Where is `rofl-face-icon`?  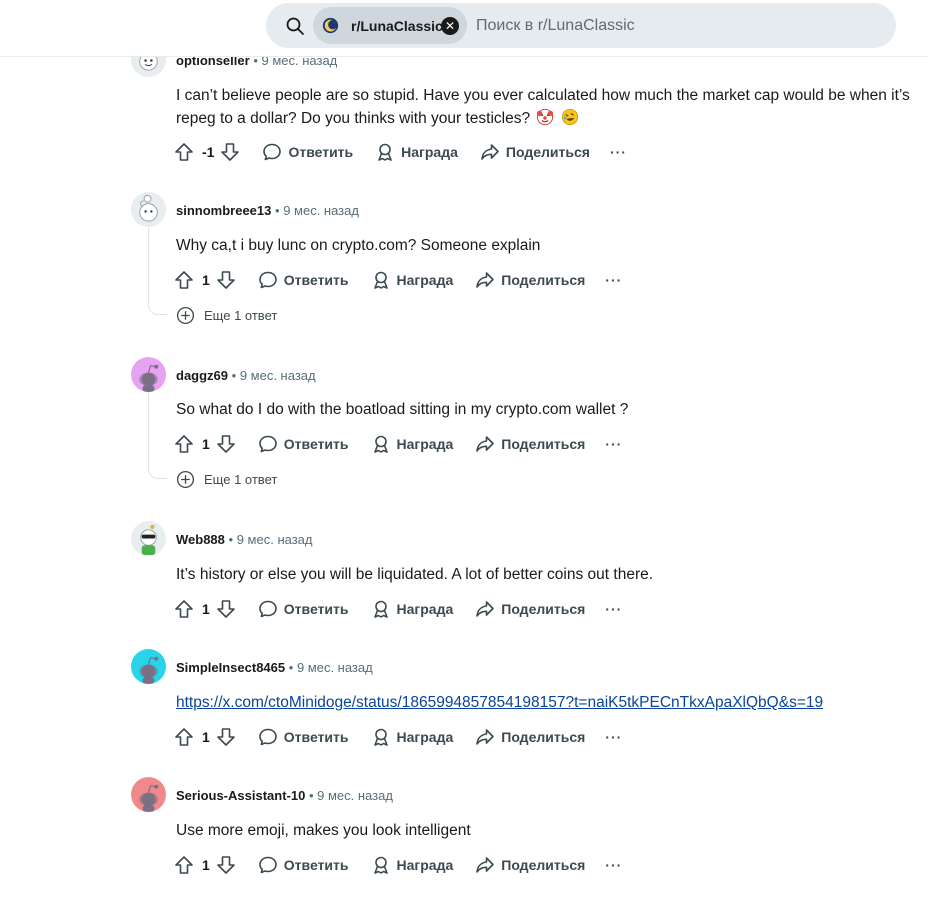
rofl-face-icon is located at coordinates (569, 117).